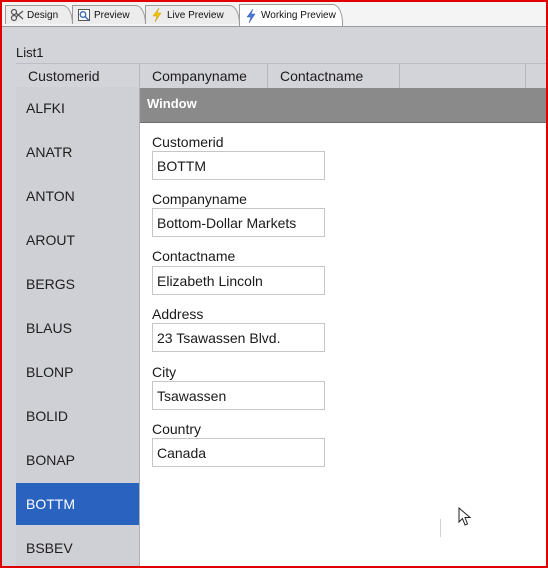  Describe the element at coordinates (238, 222) in the screenshot. I see `companyname-field` at that location.